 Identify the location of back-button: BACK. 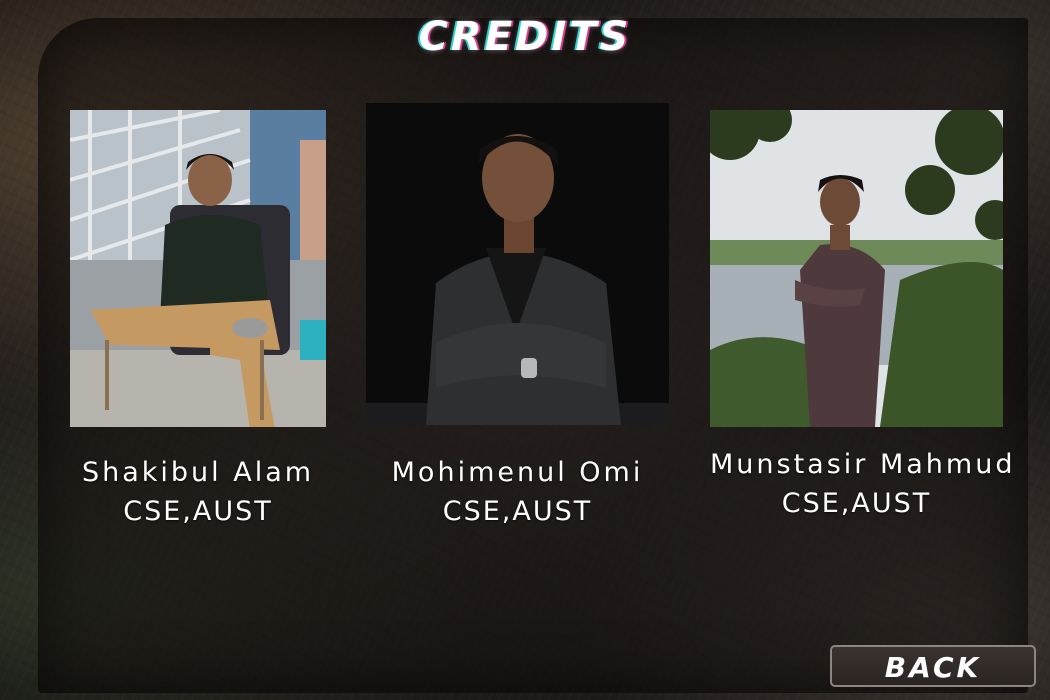
(933, 666).